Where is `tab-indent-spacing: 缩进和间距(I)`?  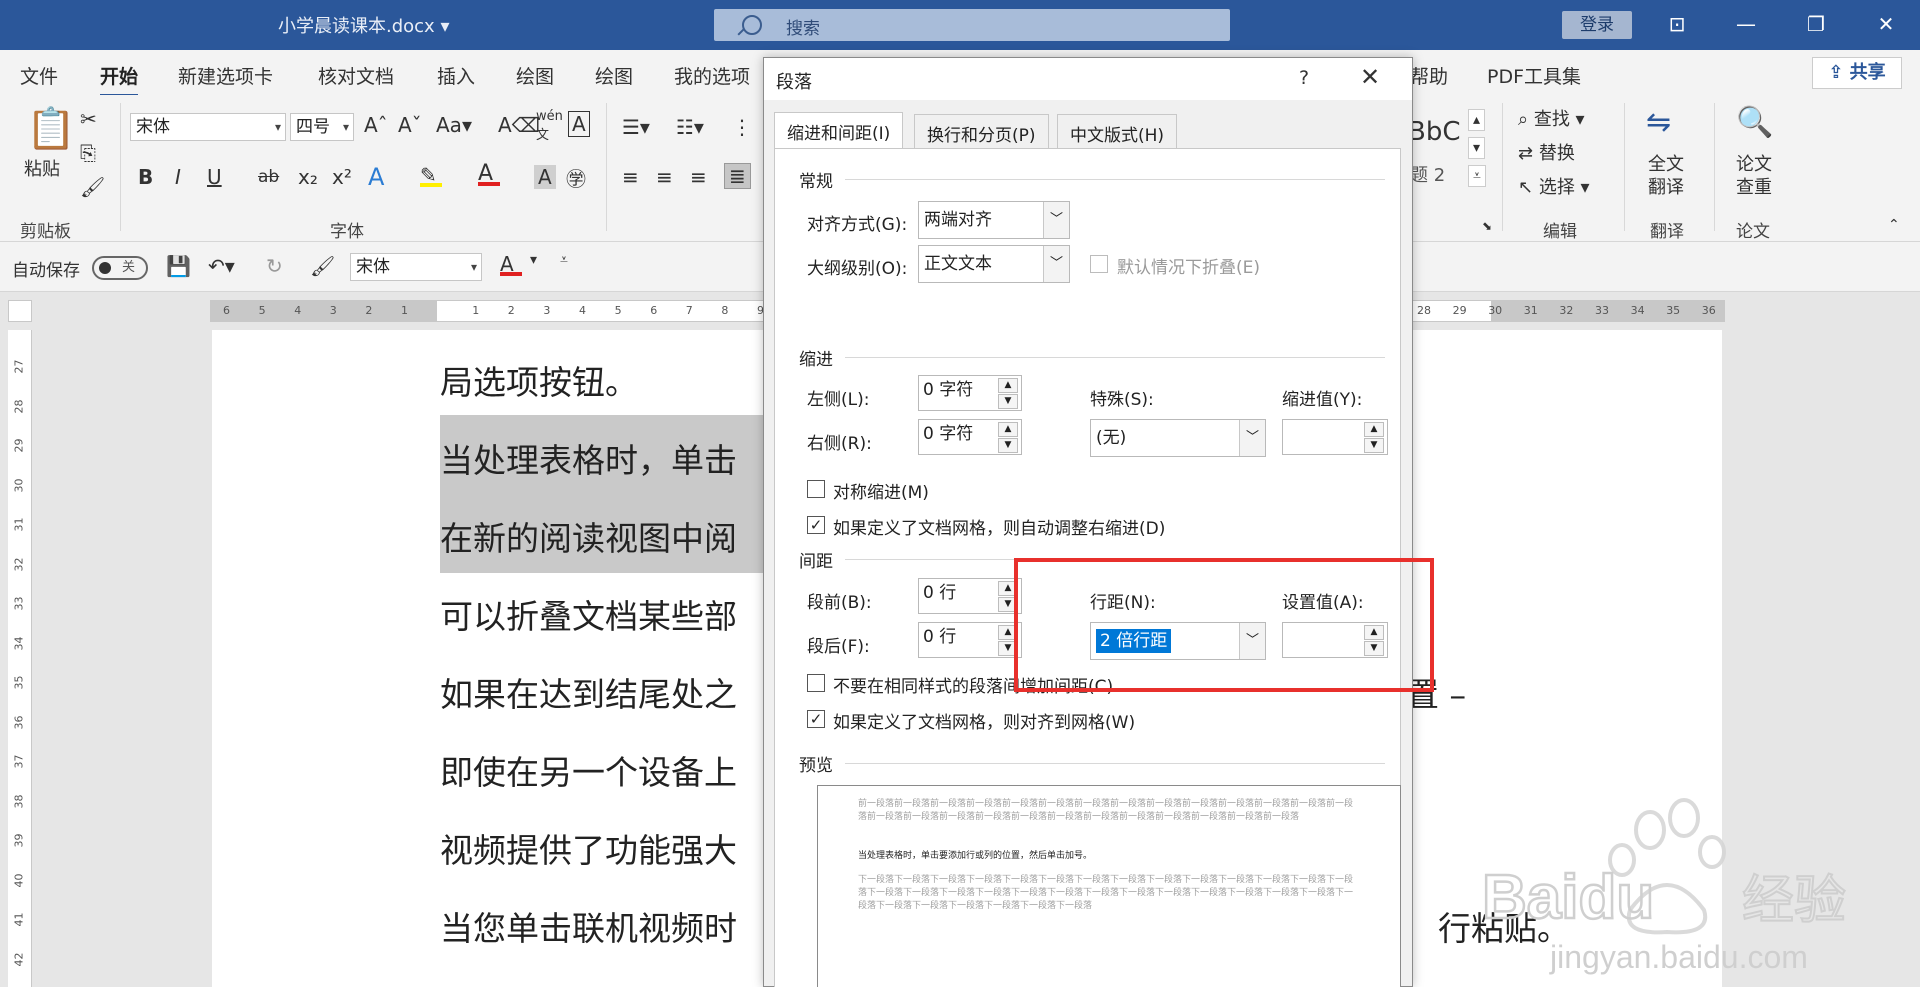 tab-indent-spacing: 缩进和间距(I) is located at coordinates (839, 130).